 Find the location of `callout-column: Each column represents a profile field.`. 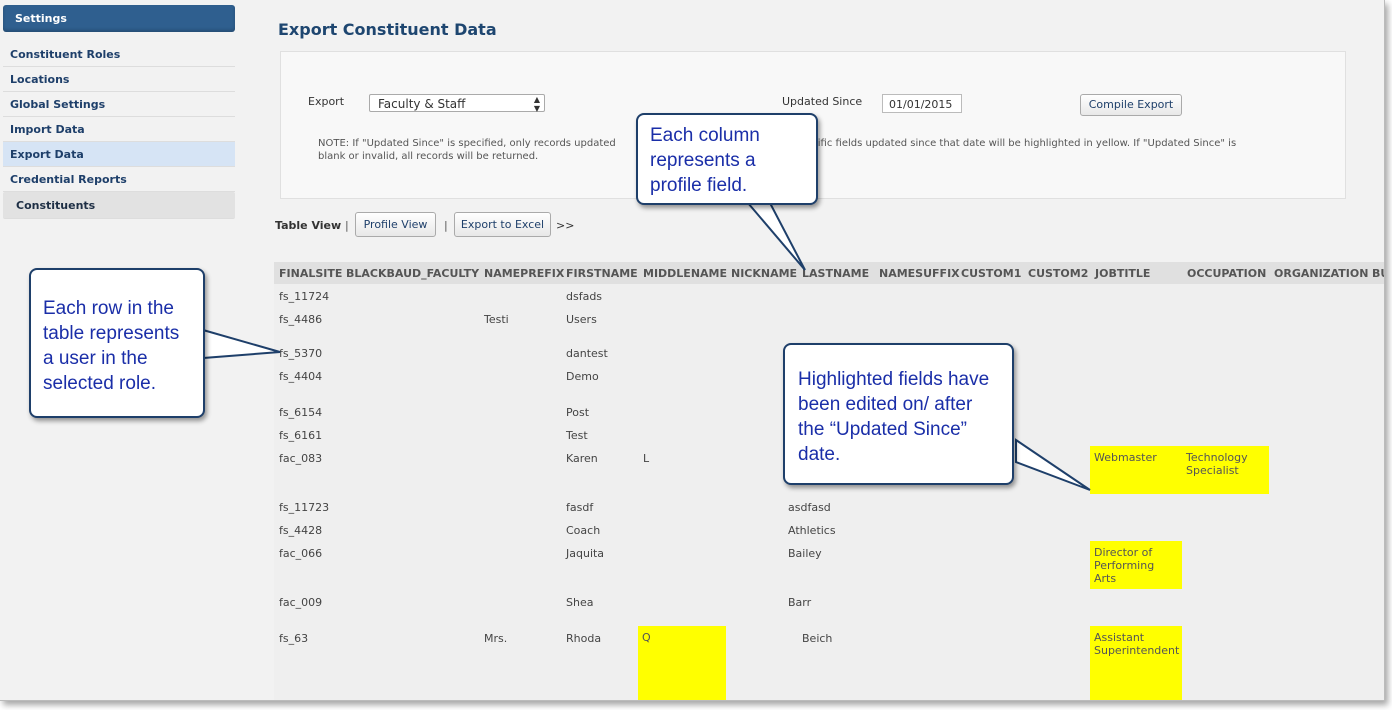

callout-column: Each column represents a profile field. is located at coordinates (727, 159).